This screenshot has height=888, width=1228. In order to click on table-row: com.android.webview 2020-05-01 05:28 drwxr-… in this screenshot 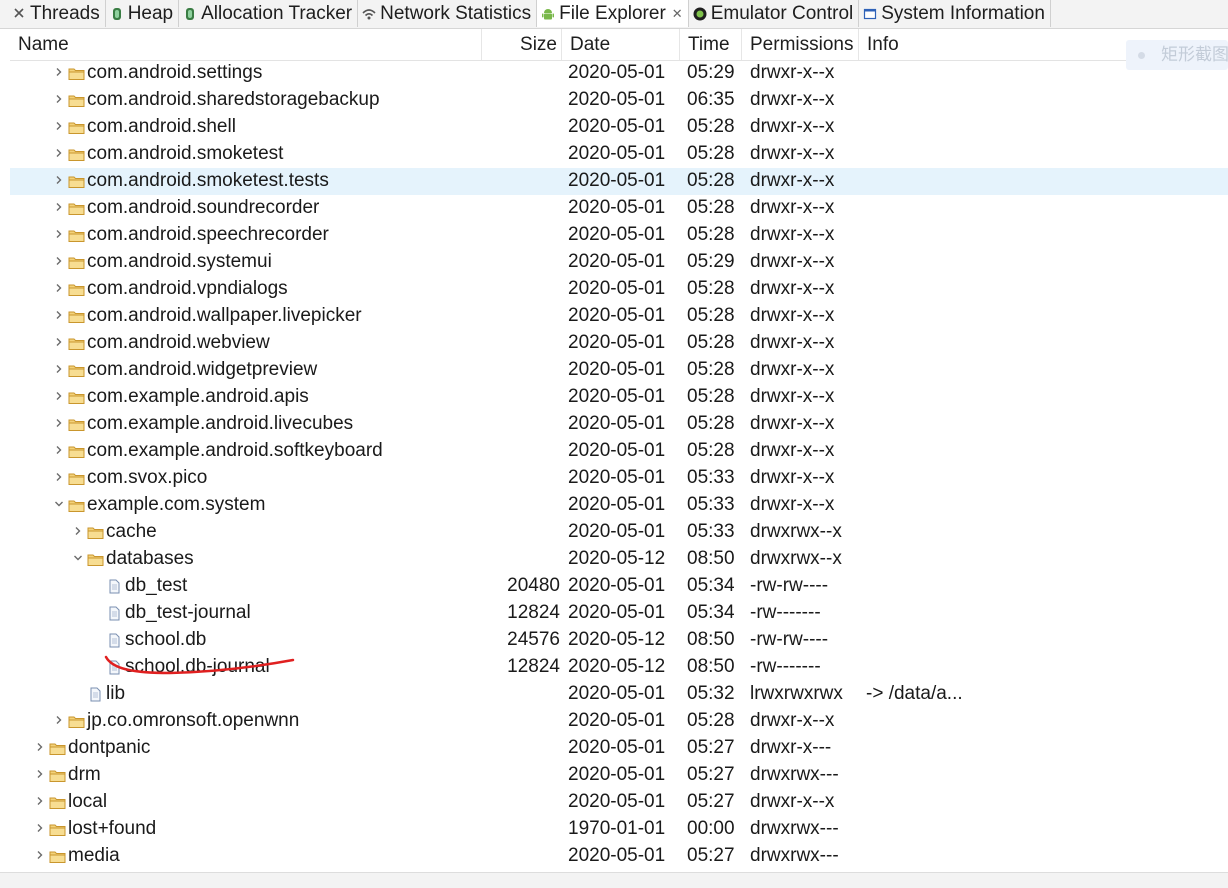, I will do `click(619, 343)`.